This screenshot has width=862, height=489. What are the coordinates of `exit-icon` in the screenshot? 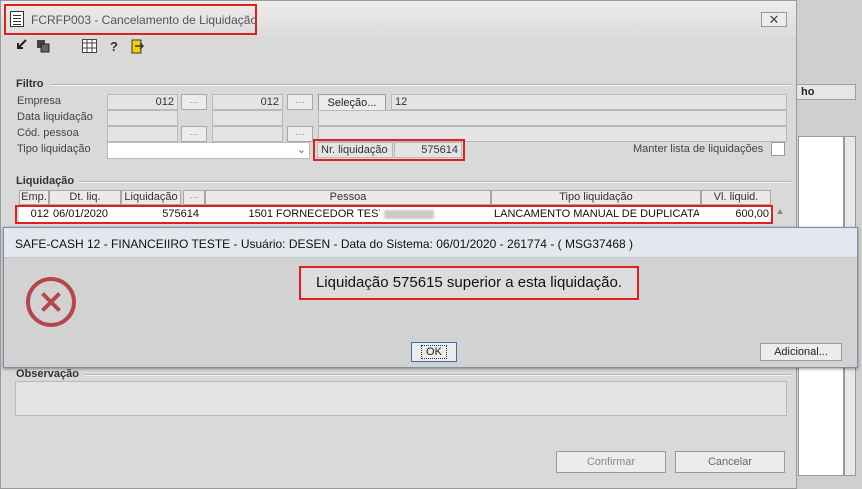 It's located at (137, 47).